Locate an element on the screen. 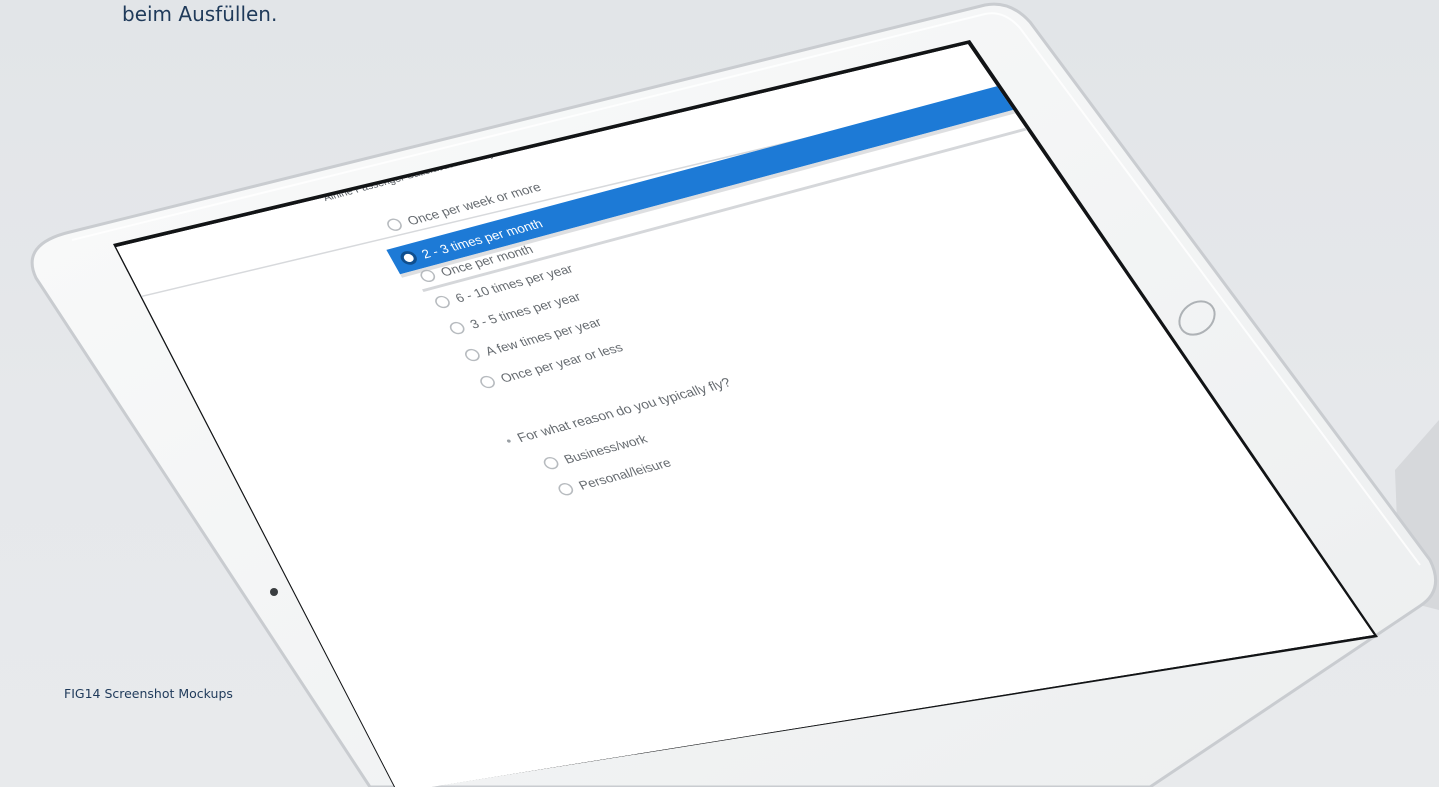 The width and height of the screenshot is (1439, 787). front-camera-icon is located at coordinates (274, 592).